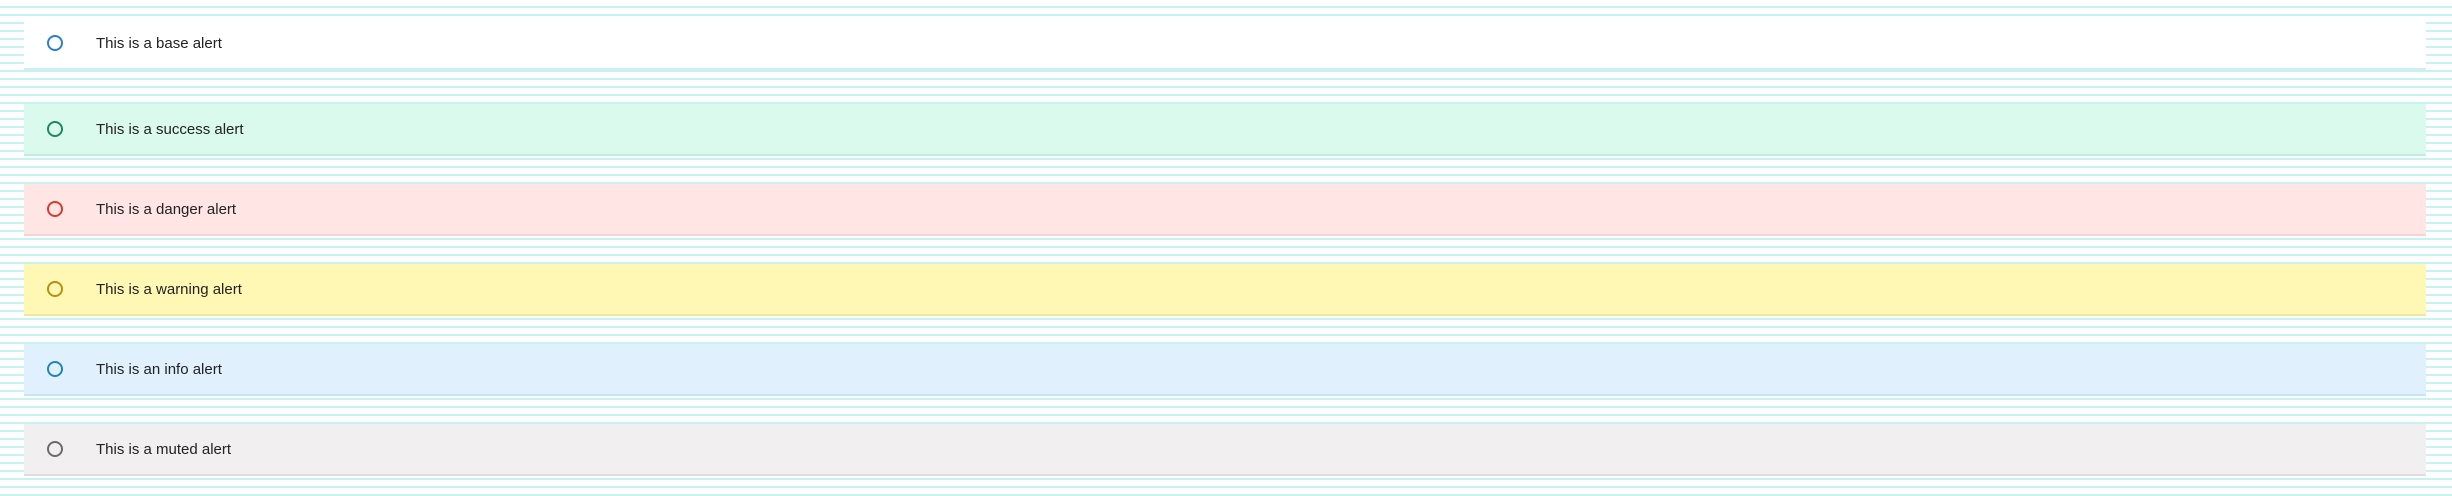  I want to click on info-alert: This is an info alert, so click(1225, 370).